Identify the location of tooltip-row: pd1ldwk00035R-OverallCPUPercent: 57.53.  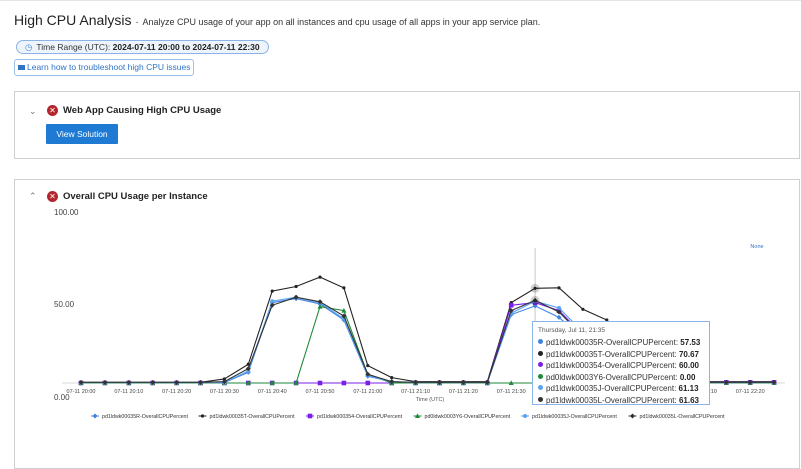
(621, 343).